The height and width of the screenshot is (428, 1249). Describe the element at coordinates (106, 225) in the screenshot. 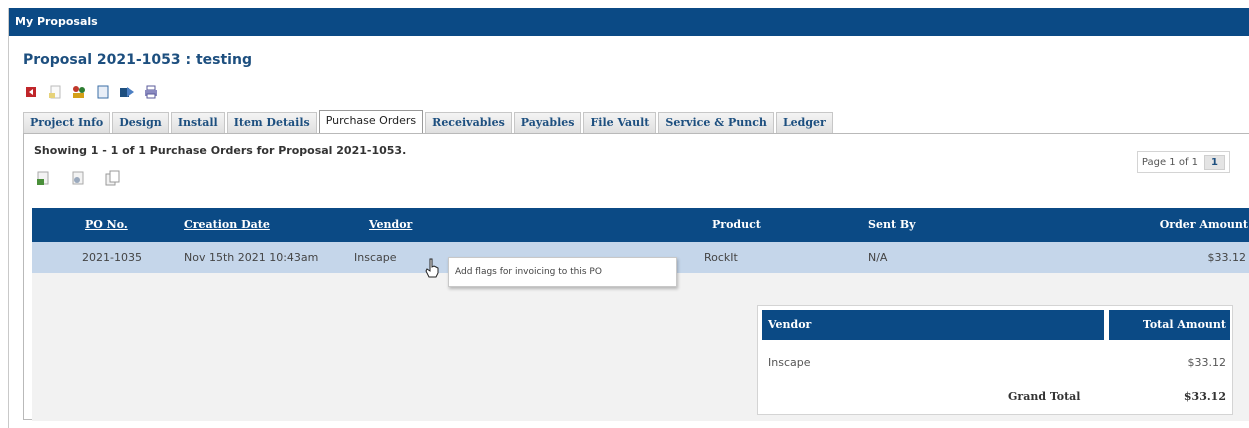

I see `column-po-no: PO No.` at that location.